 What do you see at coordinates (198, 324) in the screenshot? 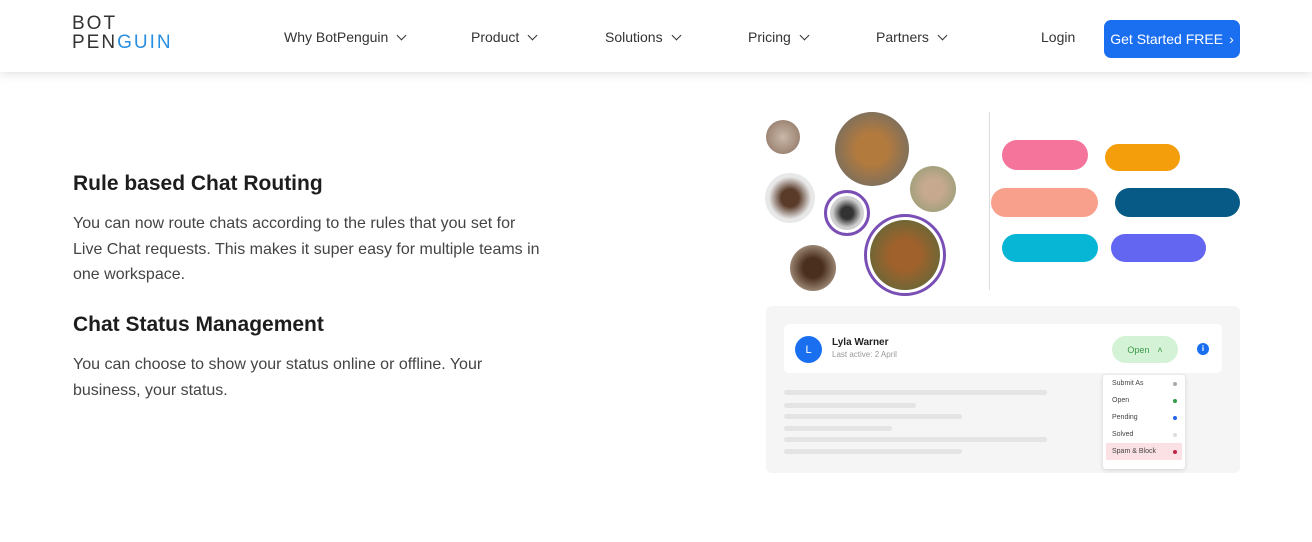
I see `feature-title: Chat Status Management` at bounding box center [198, 324].